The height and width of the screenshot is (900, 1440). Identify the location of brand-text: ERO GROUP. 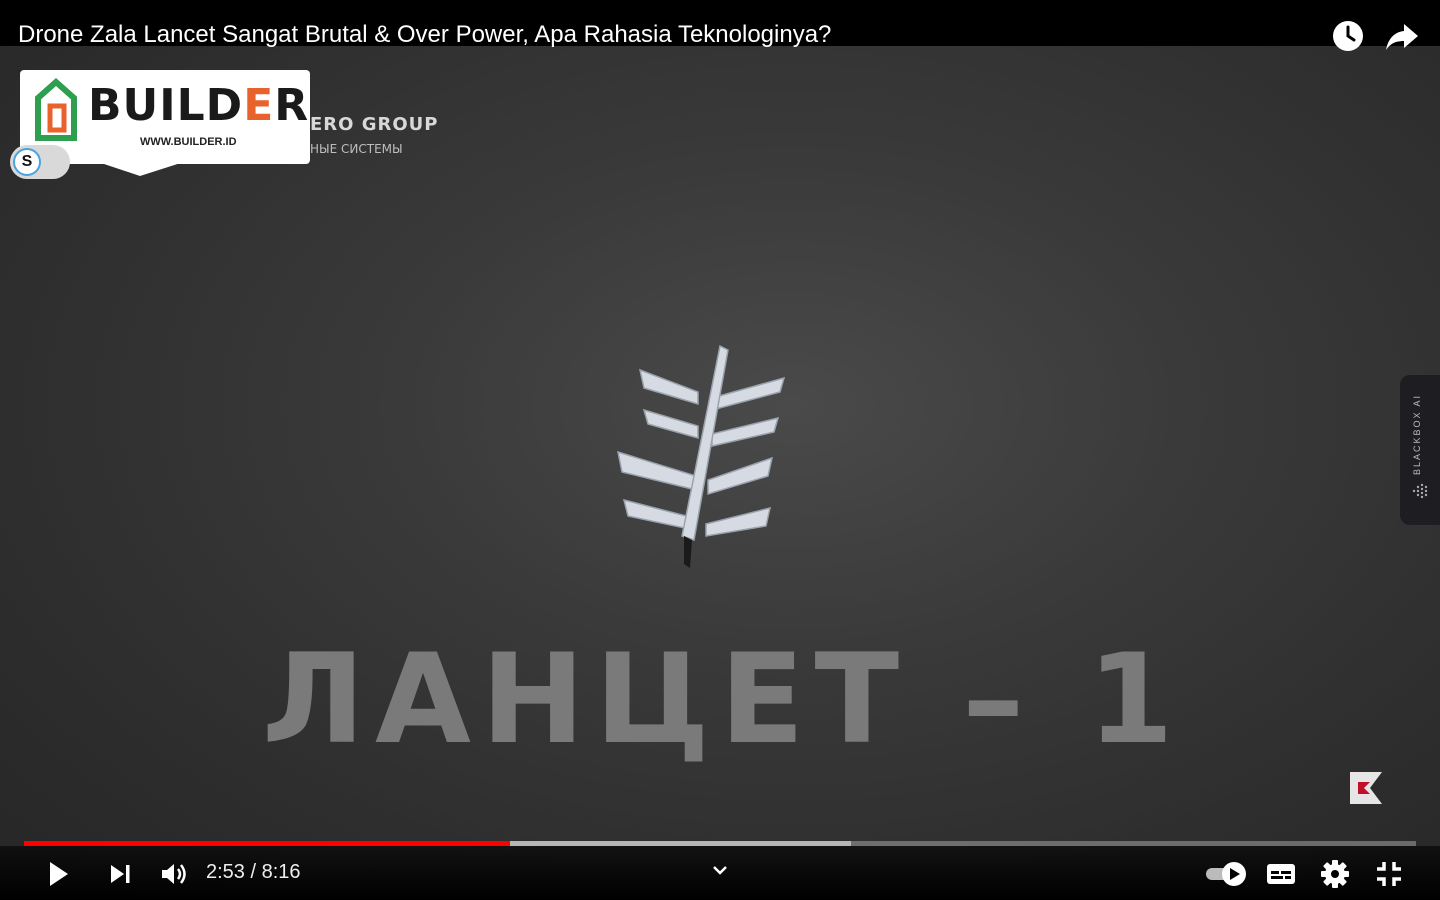
(374, 124).